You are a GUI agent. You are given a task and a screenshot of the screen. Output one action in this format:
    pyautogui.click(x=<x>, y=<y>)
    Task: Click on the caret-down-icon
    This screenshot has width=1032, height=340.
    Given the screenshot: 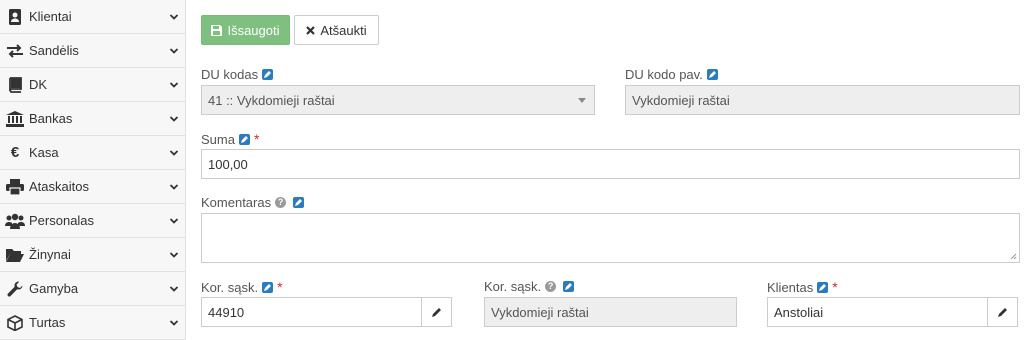 What is the action you would take?
    pyautogui.click(x=582, y=100)
    